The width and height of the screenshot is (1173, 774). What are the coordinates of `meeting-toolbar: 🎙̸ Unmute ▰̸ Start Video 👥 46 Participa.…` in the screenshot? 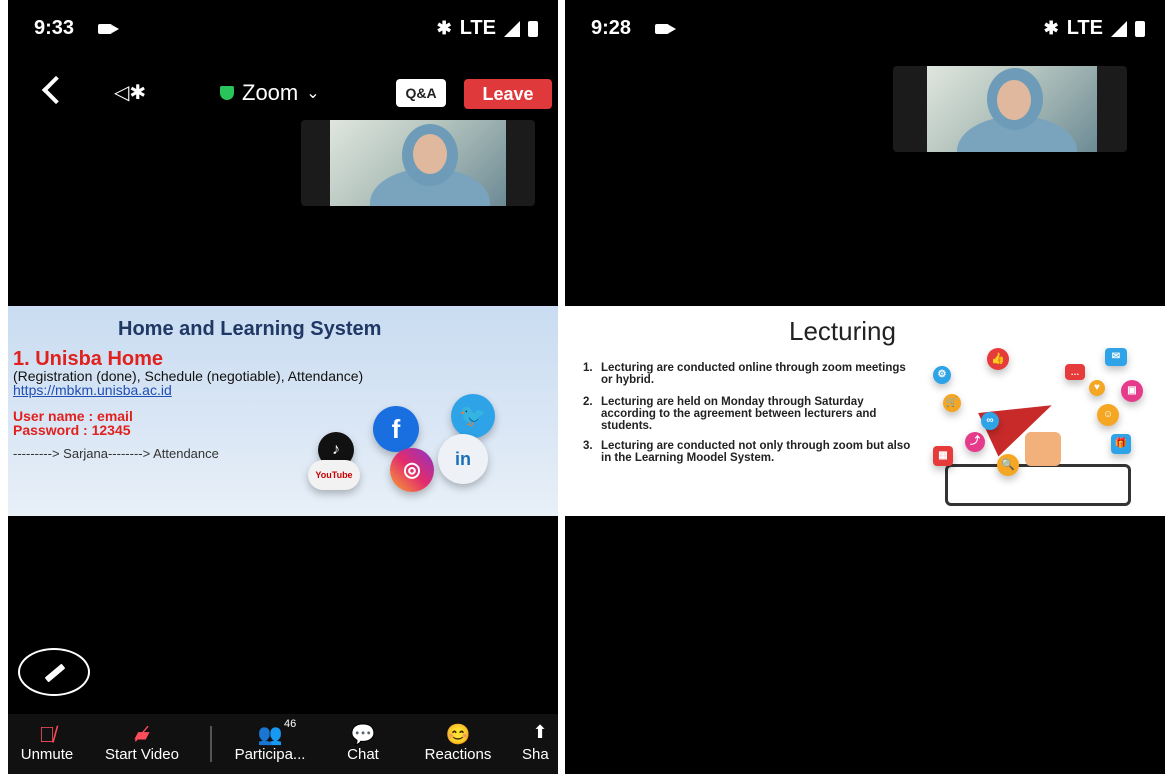 It's located at (283, 744).